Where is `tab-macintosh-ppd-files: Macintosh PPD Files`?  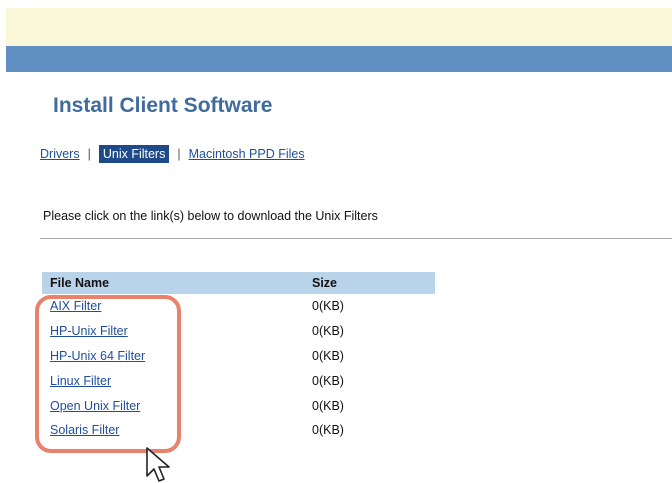 tab-macintosh-ppd-files: Macintosh PPD Files is located at coordinates (247, 154).